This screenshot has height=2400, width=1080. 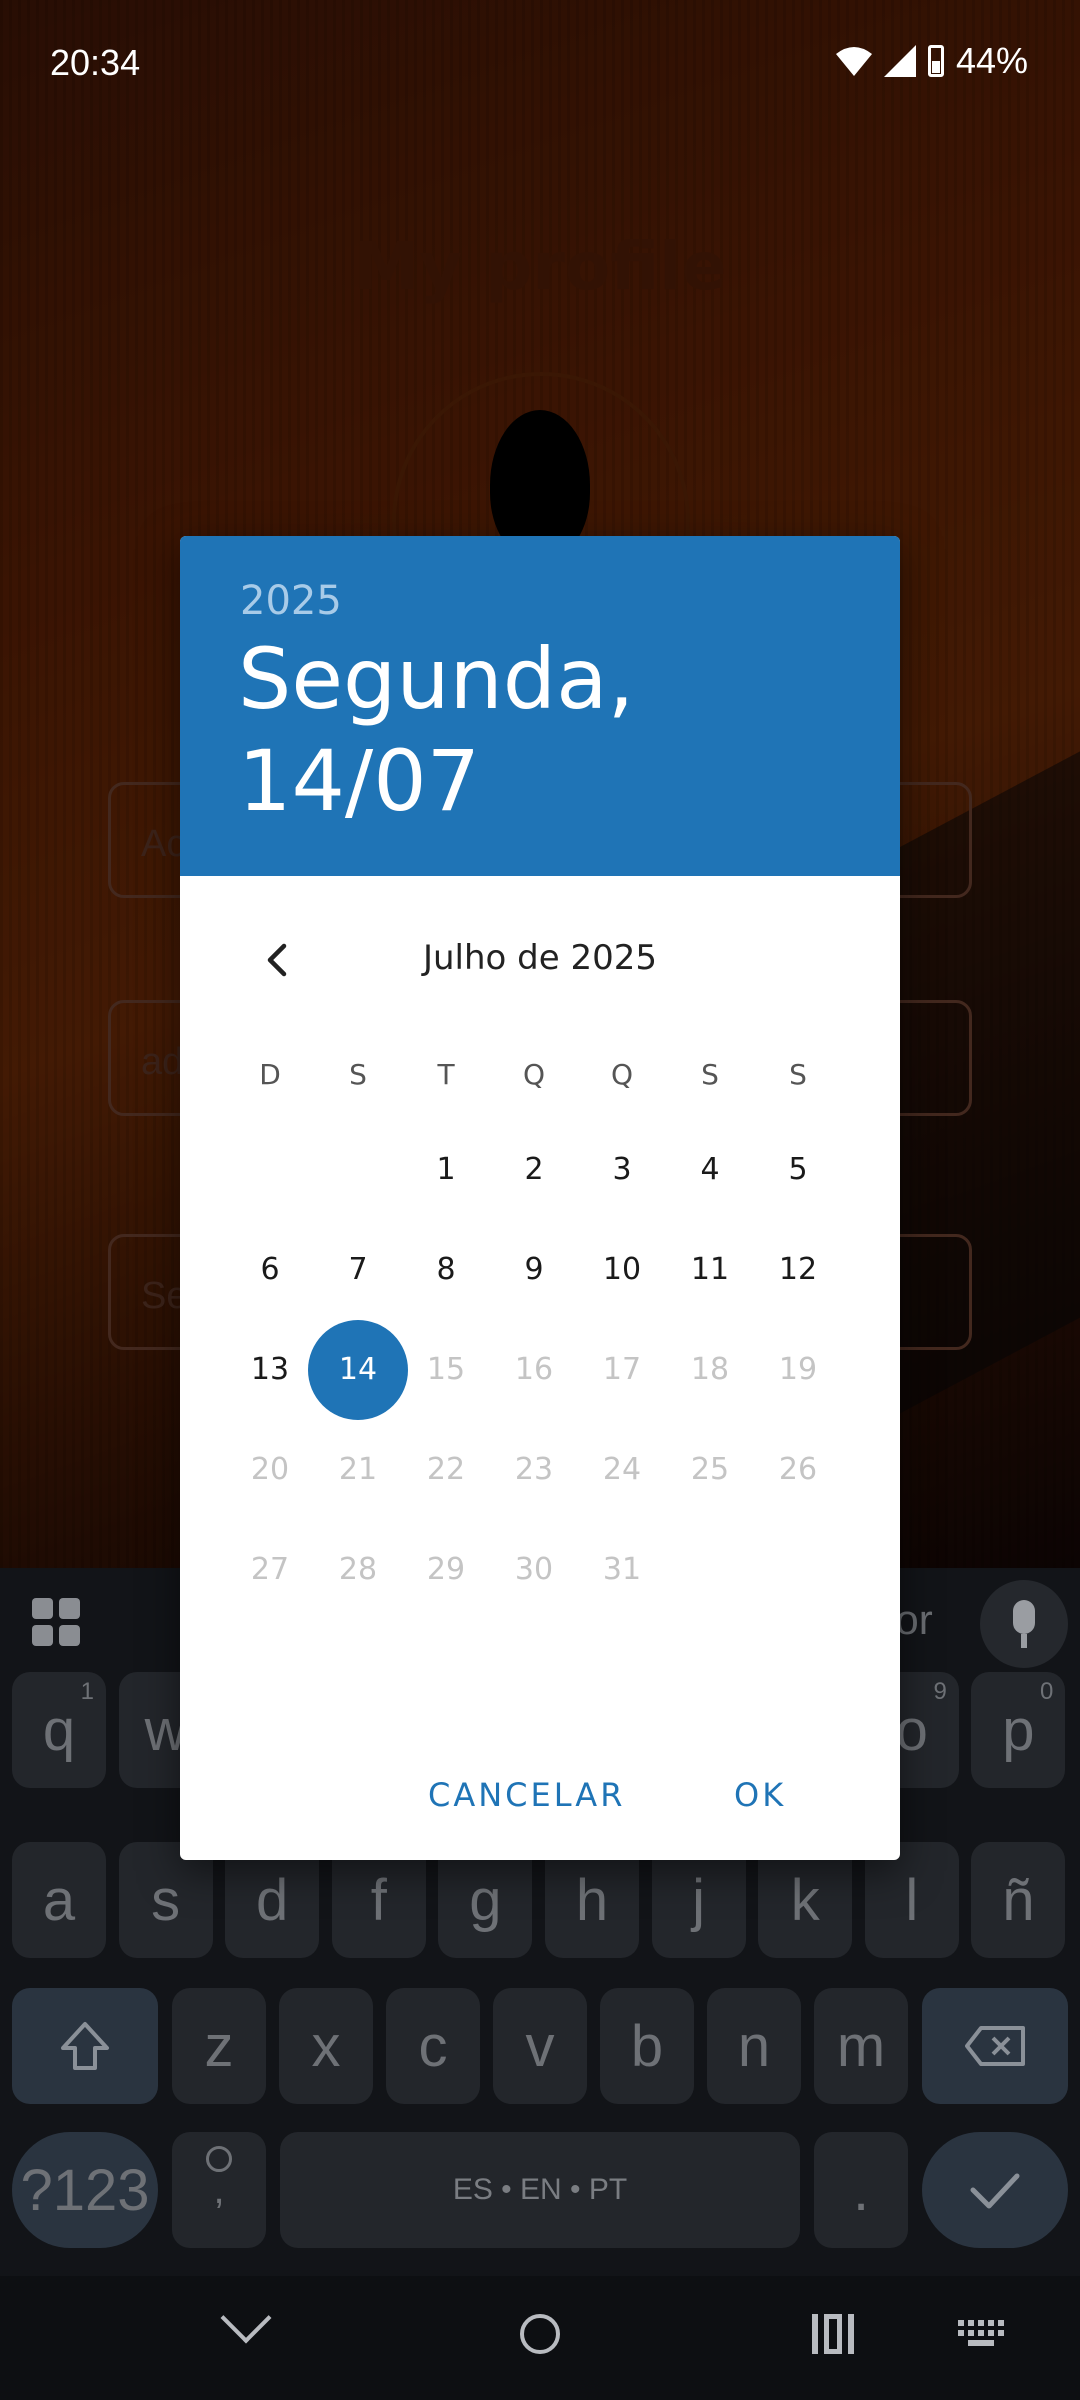 I want to click on calendar-day: 29, so click(x=446, y=1569).